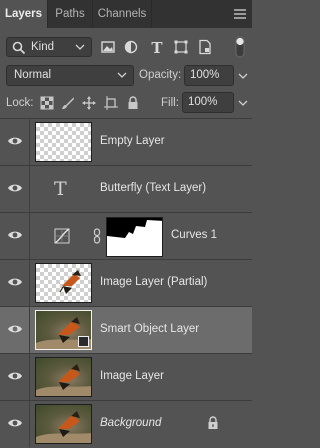 The height and width of the screenshot is (448, 320). I want to click on layer-row-background: Background, so click(126, 423).